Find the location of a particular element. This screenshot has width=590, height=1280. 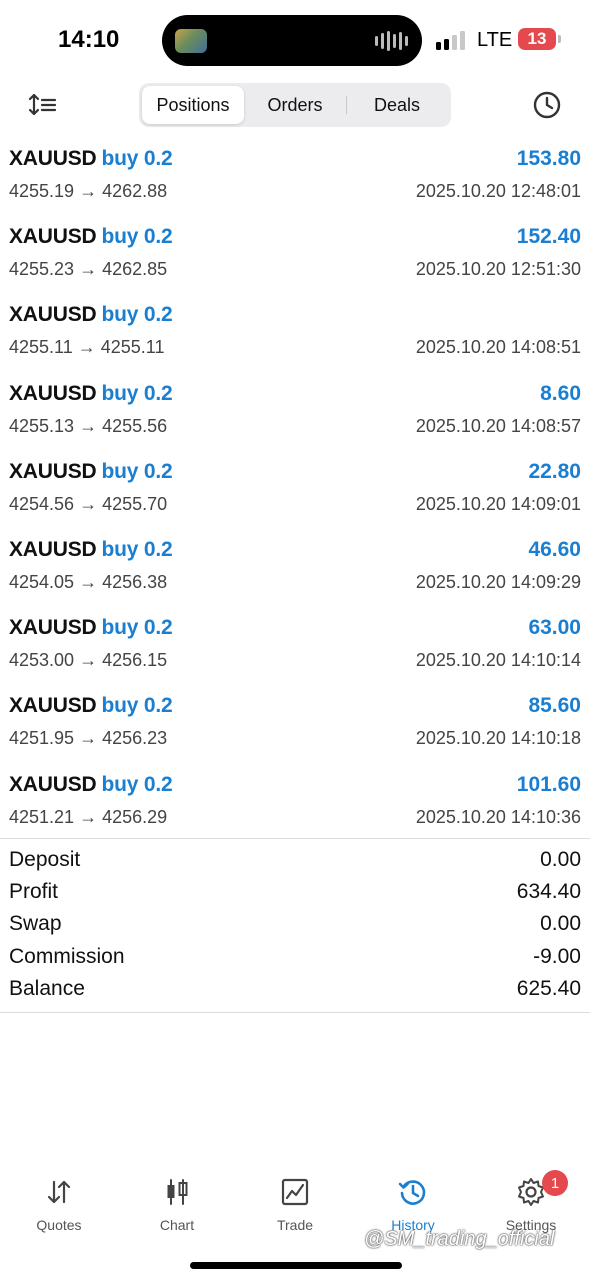

summary-label: Swap is located at coordinates (35, 924).